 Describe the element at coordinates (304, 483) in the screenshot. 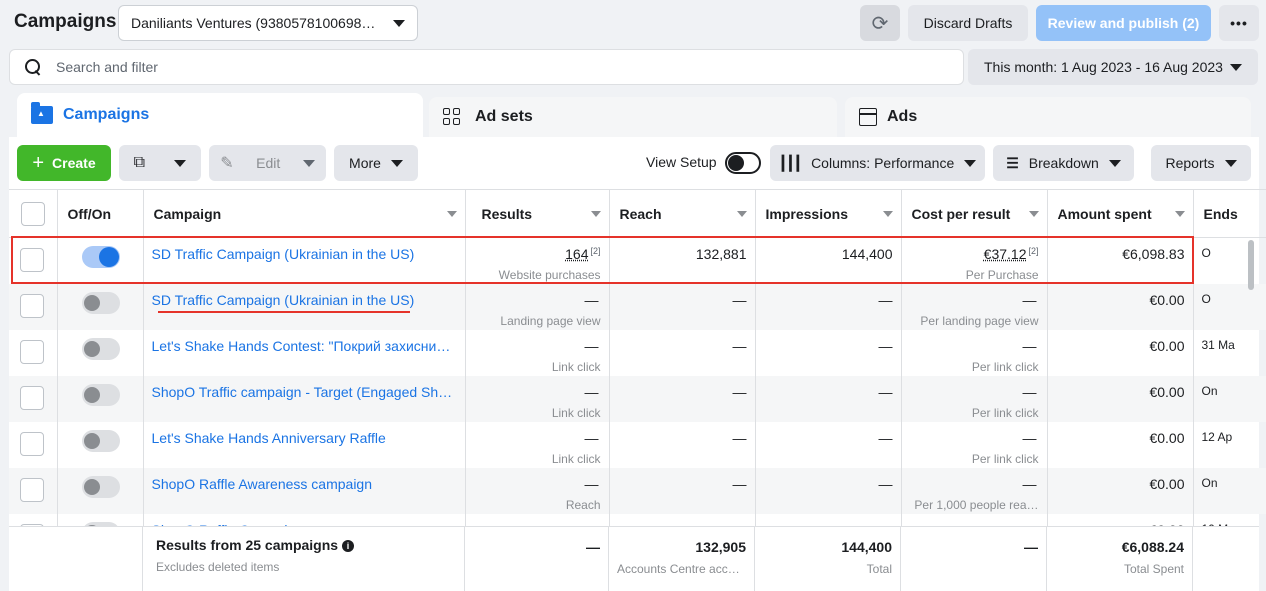

I see `campaign-name-link: ShopO Raffle Awareness campaign` at that location.